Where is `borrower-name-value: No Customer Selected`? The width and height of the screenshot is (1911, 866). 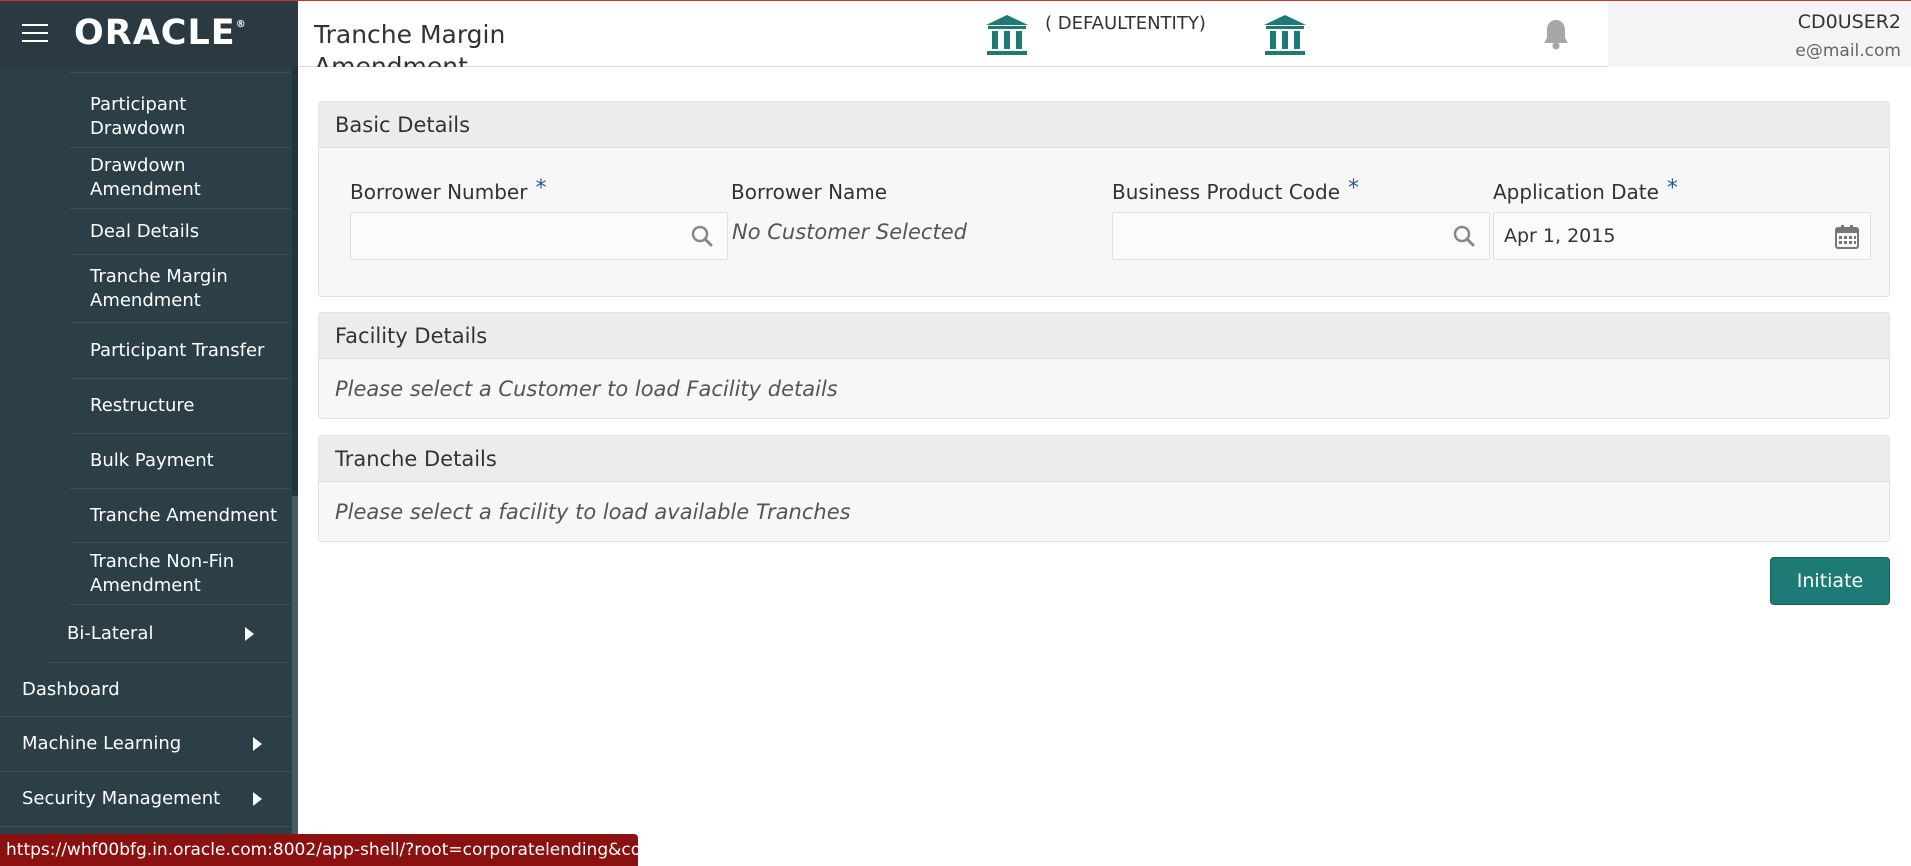
borrower-name-value: No Customer Selected is located at coordinates (849, 232).